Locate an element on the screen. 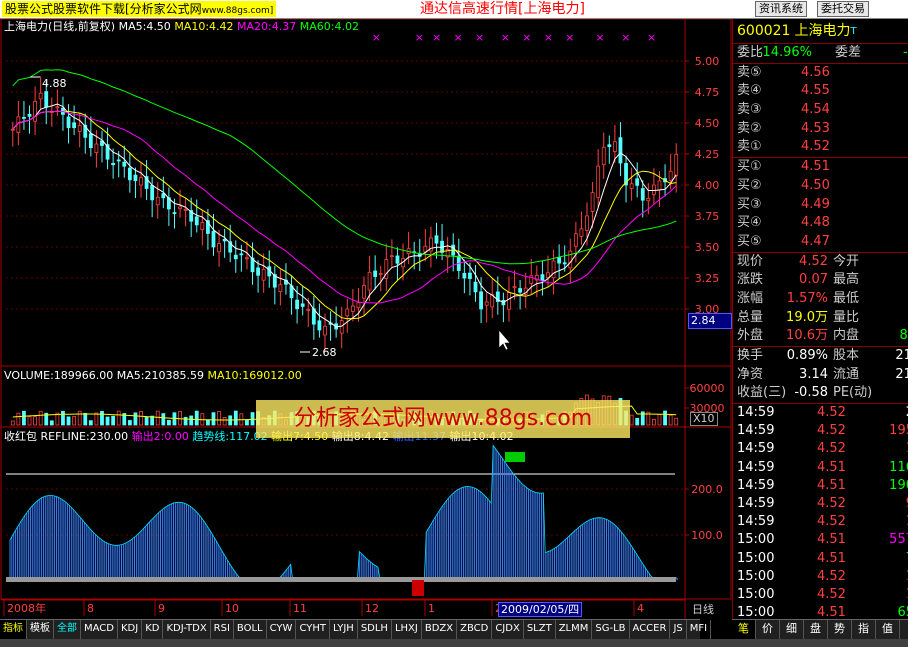 This screenshot has width=908, height=647. sell-row: 卖③4.542 is located at coordinates (820, 110).